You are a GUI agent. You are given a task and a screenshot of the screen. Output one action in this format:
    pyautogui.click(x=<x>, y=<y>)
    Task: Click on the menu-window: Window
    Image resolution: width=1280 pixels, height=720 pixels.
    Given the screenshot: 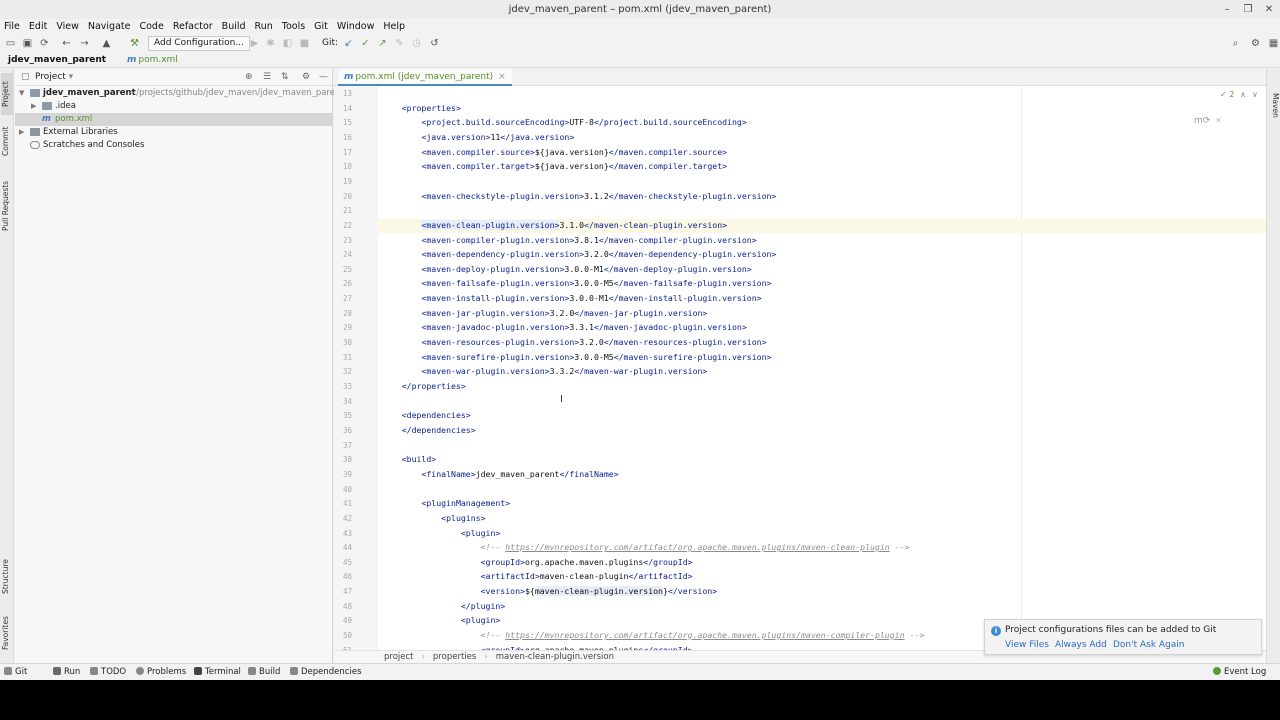 What is the action you would take?
    pyautogui.click(x=355, y=26)
    